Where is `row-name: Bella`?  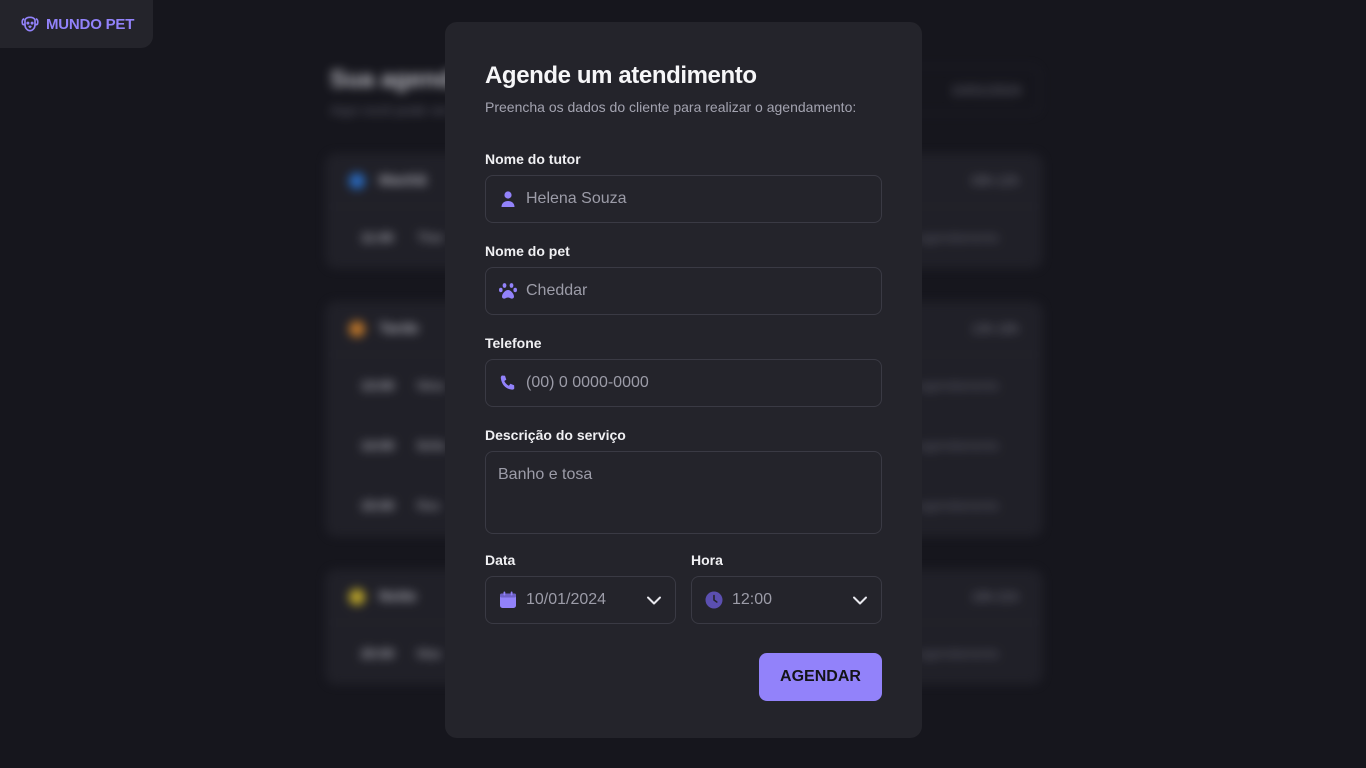
row-name: Bella is located at coordinates (431, 445).